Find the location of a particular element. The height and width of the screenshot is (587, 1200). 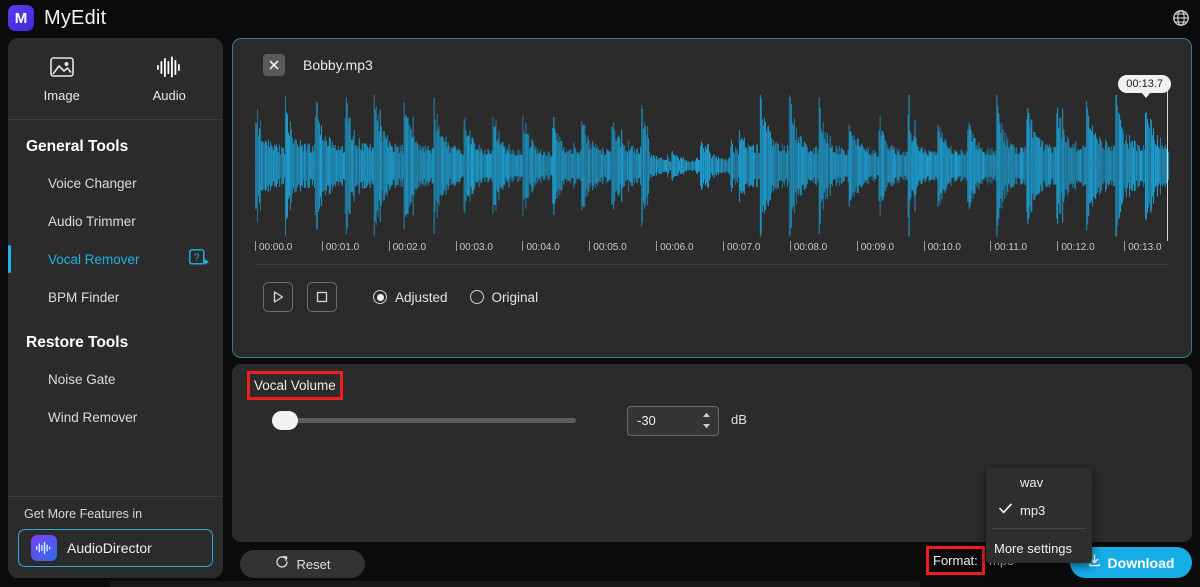

ruler-tick: 00:05.0 is located at coordinates (608, 247).